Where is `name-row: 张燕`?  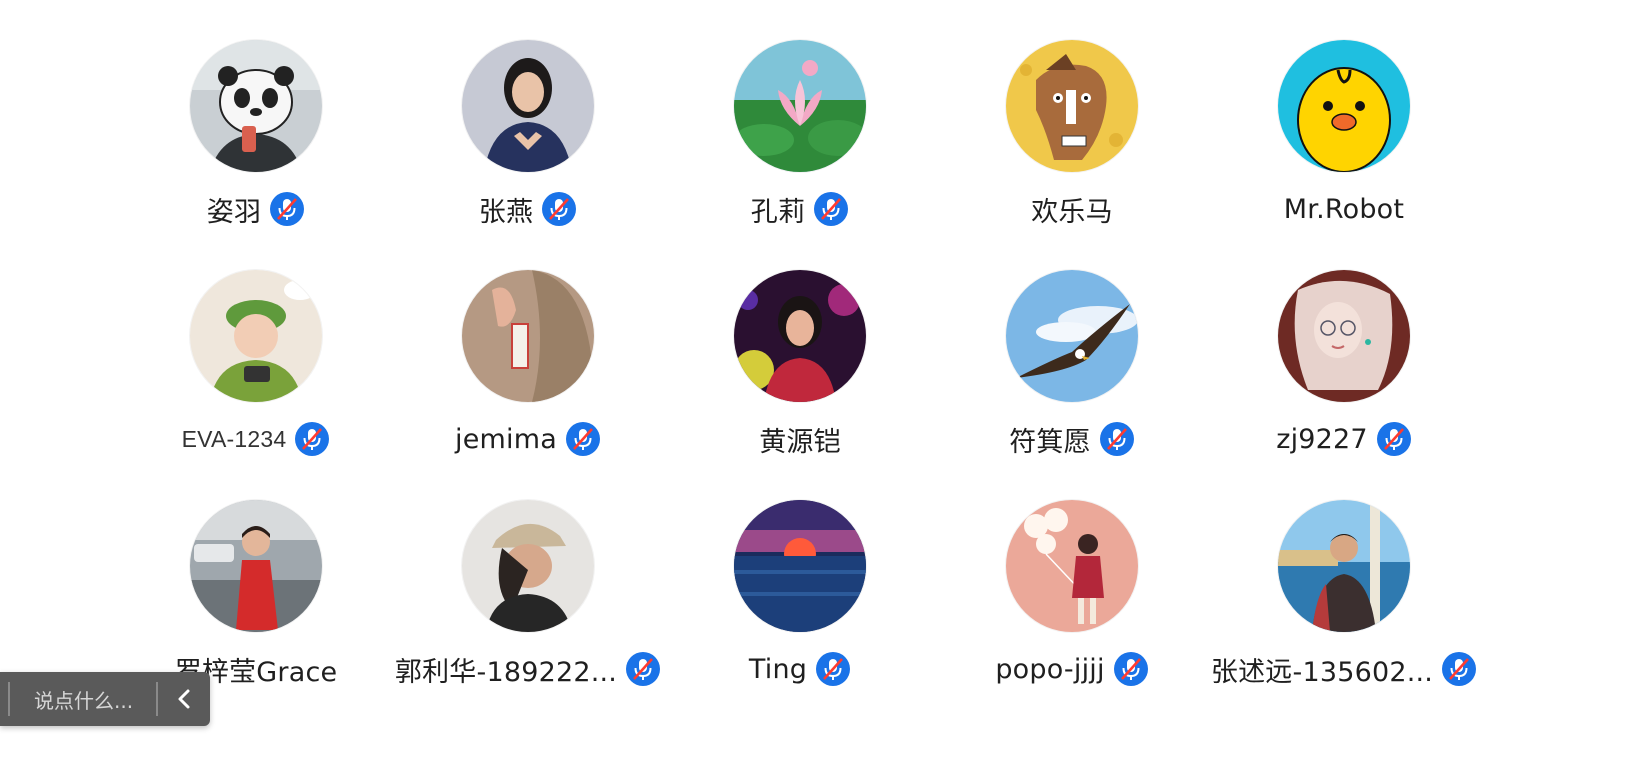
name-row: 张燕 is located at coordinates (528, 209).